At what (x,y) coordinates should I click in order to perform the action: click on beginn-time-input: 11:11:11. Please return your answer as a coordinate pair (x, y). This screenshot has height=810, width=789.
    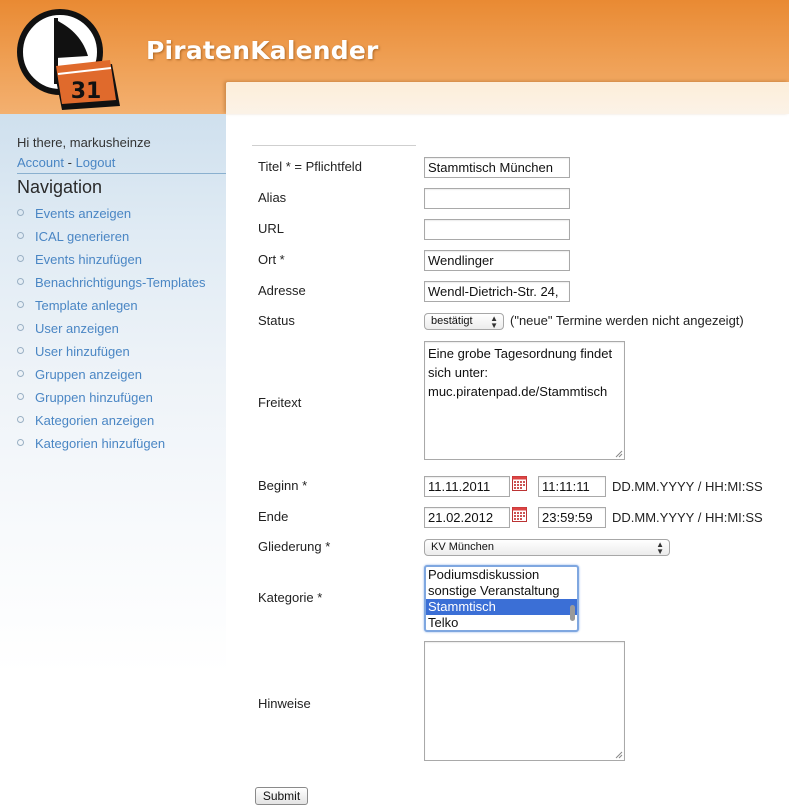
    Looking at the image, I should click on (572, 486).